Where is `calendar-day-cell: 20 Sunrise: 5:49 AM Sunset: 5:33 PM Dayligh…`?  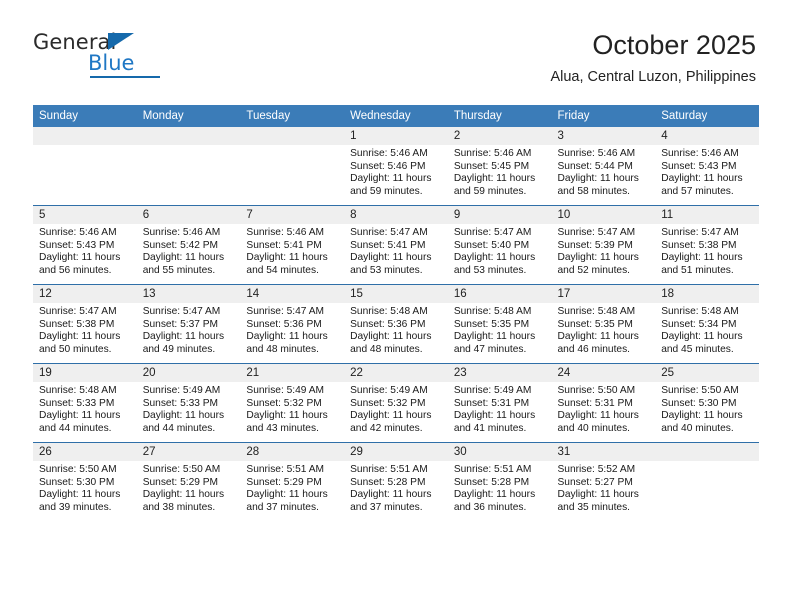 calendar-day-cell: 20 Sunrise: 5:49 AM Sunset: 5:33 PM Dayligh… is located at coordinates (188, 403).